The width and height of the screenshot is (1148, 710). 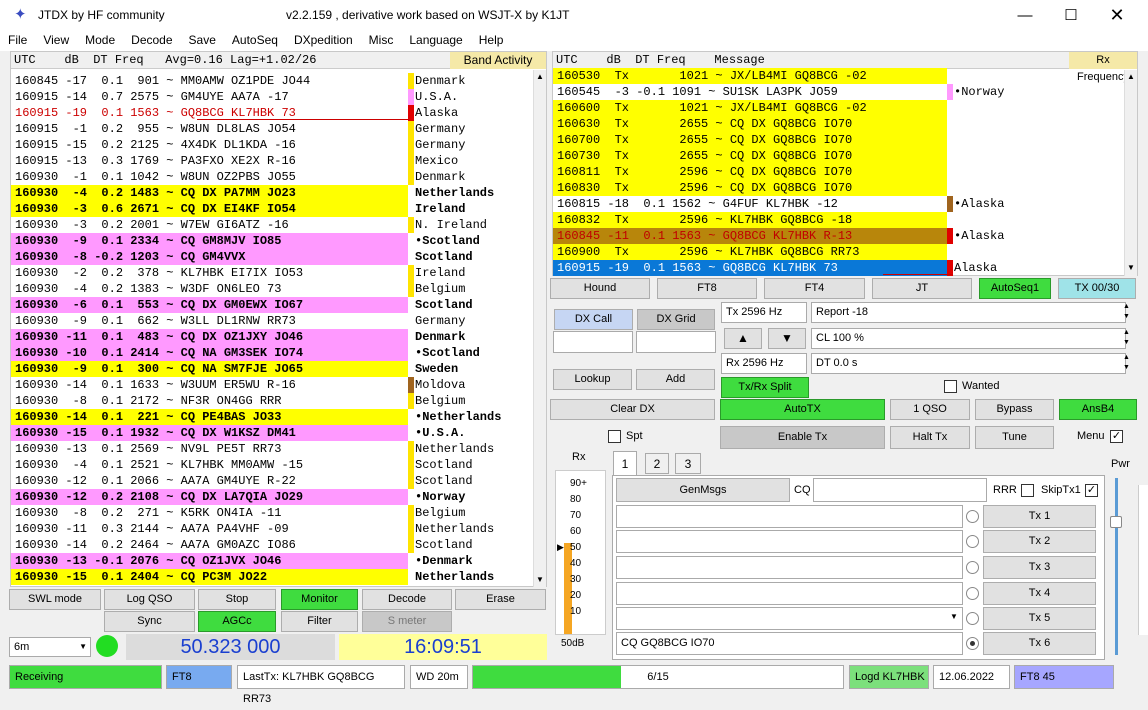 I want to click on clear-dx-button: Clear DX, so click(x=632, y=409).